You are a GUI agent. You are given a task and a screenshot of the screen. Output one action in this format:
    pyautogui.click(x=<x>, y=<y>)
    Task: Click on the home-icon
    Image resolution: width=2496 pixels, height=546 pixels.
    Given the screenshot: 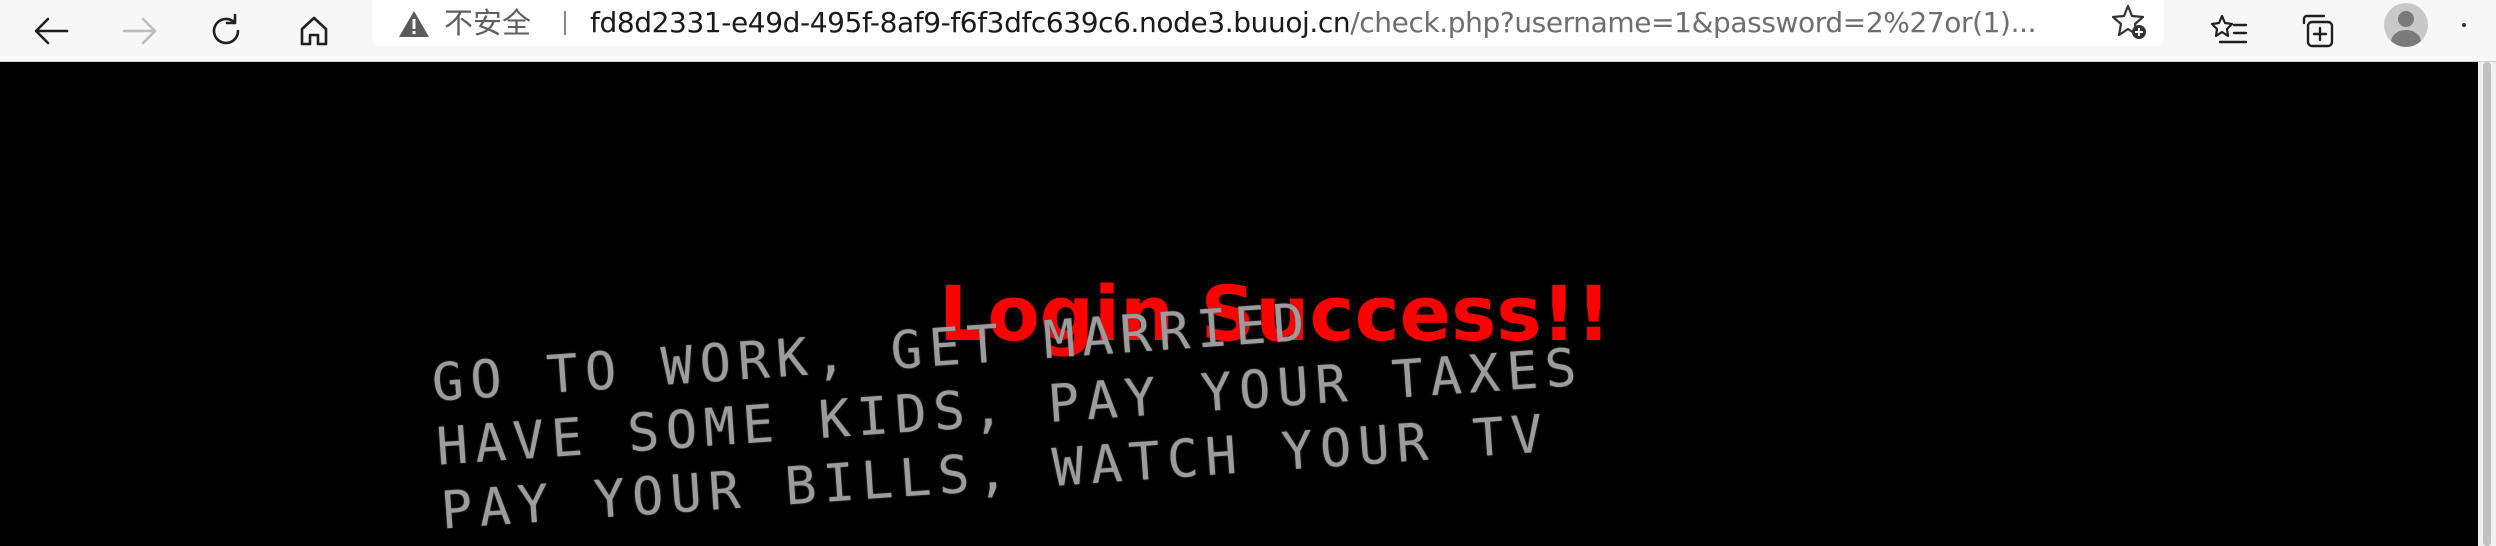 What is the action you would take?
    pyautogui.click(x=314, y=31)
    